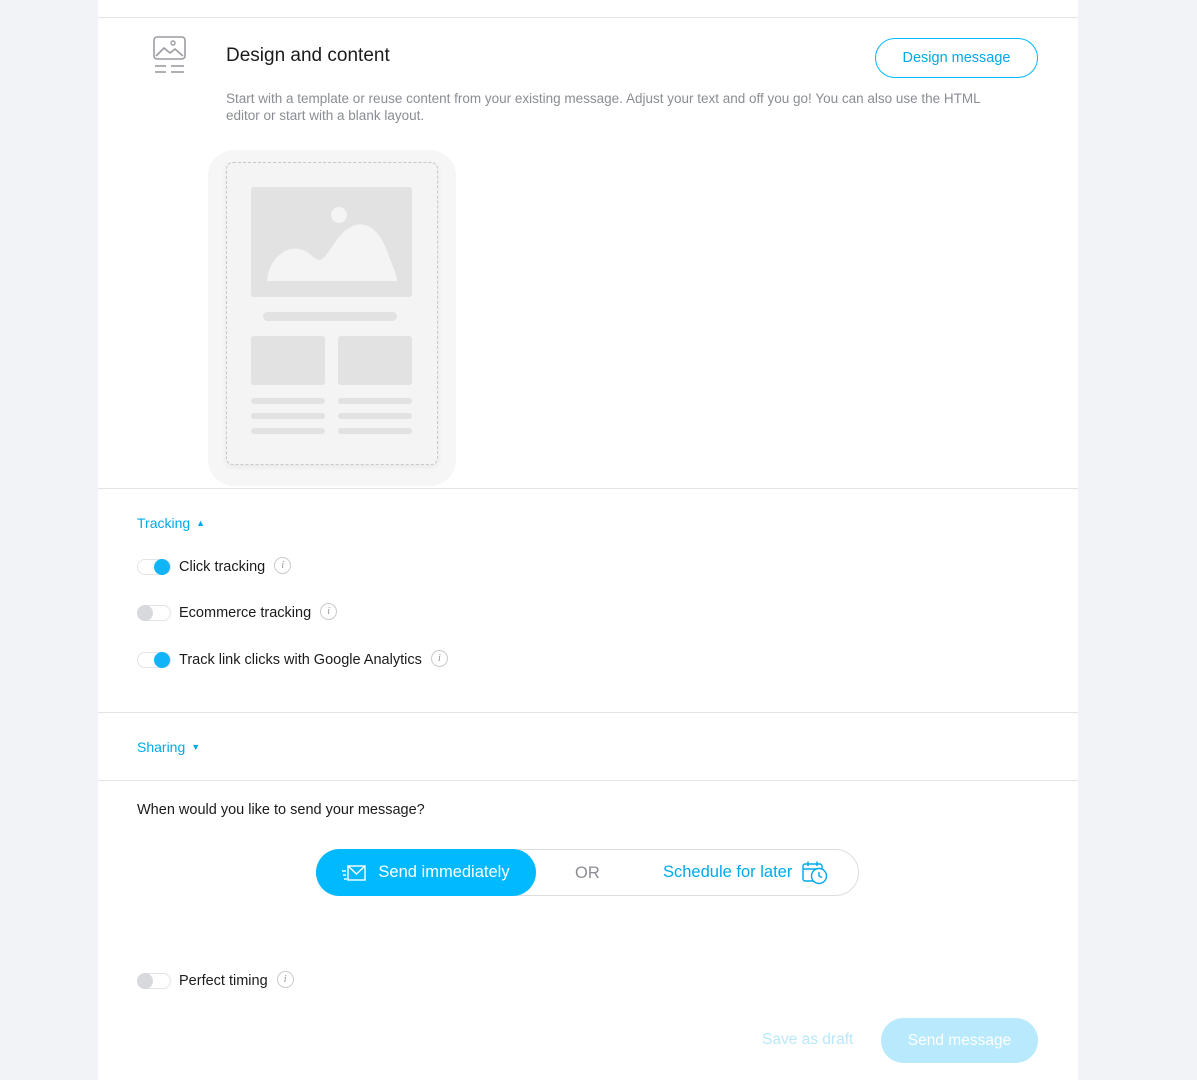 The width and height of the screenshot is (1197, 1080). I want to click on caret-up-icon: ▲, so click(201, 522).